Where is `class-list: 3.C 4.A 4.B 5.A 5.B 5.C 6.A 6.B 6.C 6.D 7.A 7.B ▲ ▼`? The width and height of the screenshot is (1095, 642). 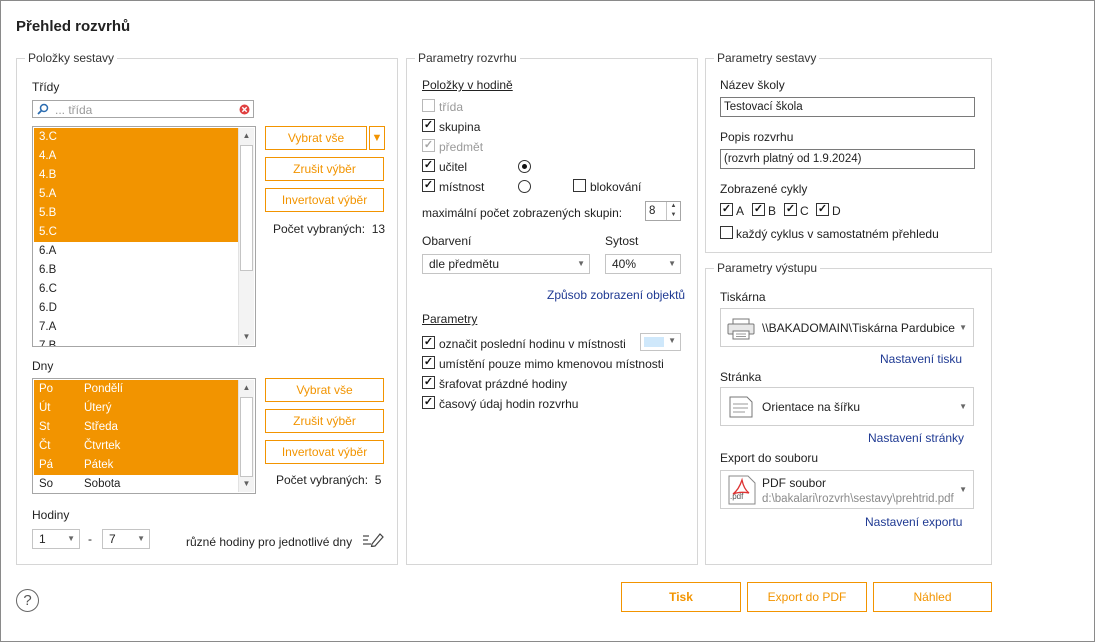 class-list: 3.C 4.A 4.B 5.A 5.B 5.C 6.A 6.B 6.C 6.D 7.A 7.B ▲ ▼ is located at coordinates (144, 236).